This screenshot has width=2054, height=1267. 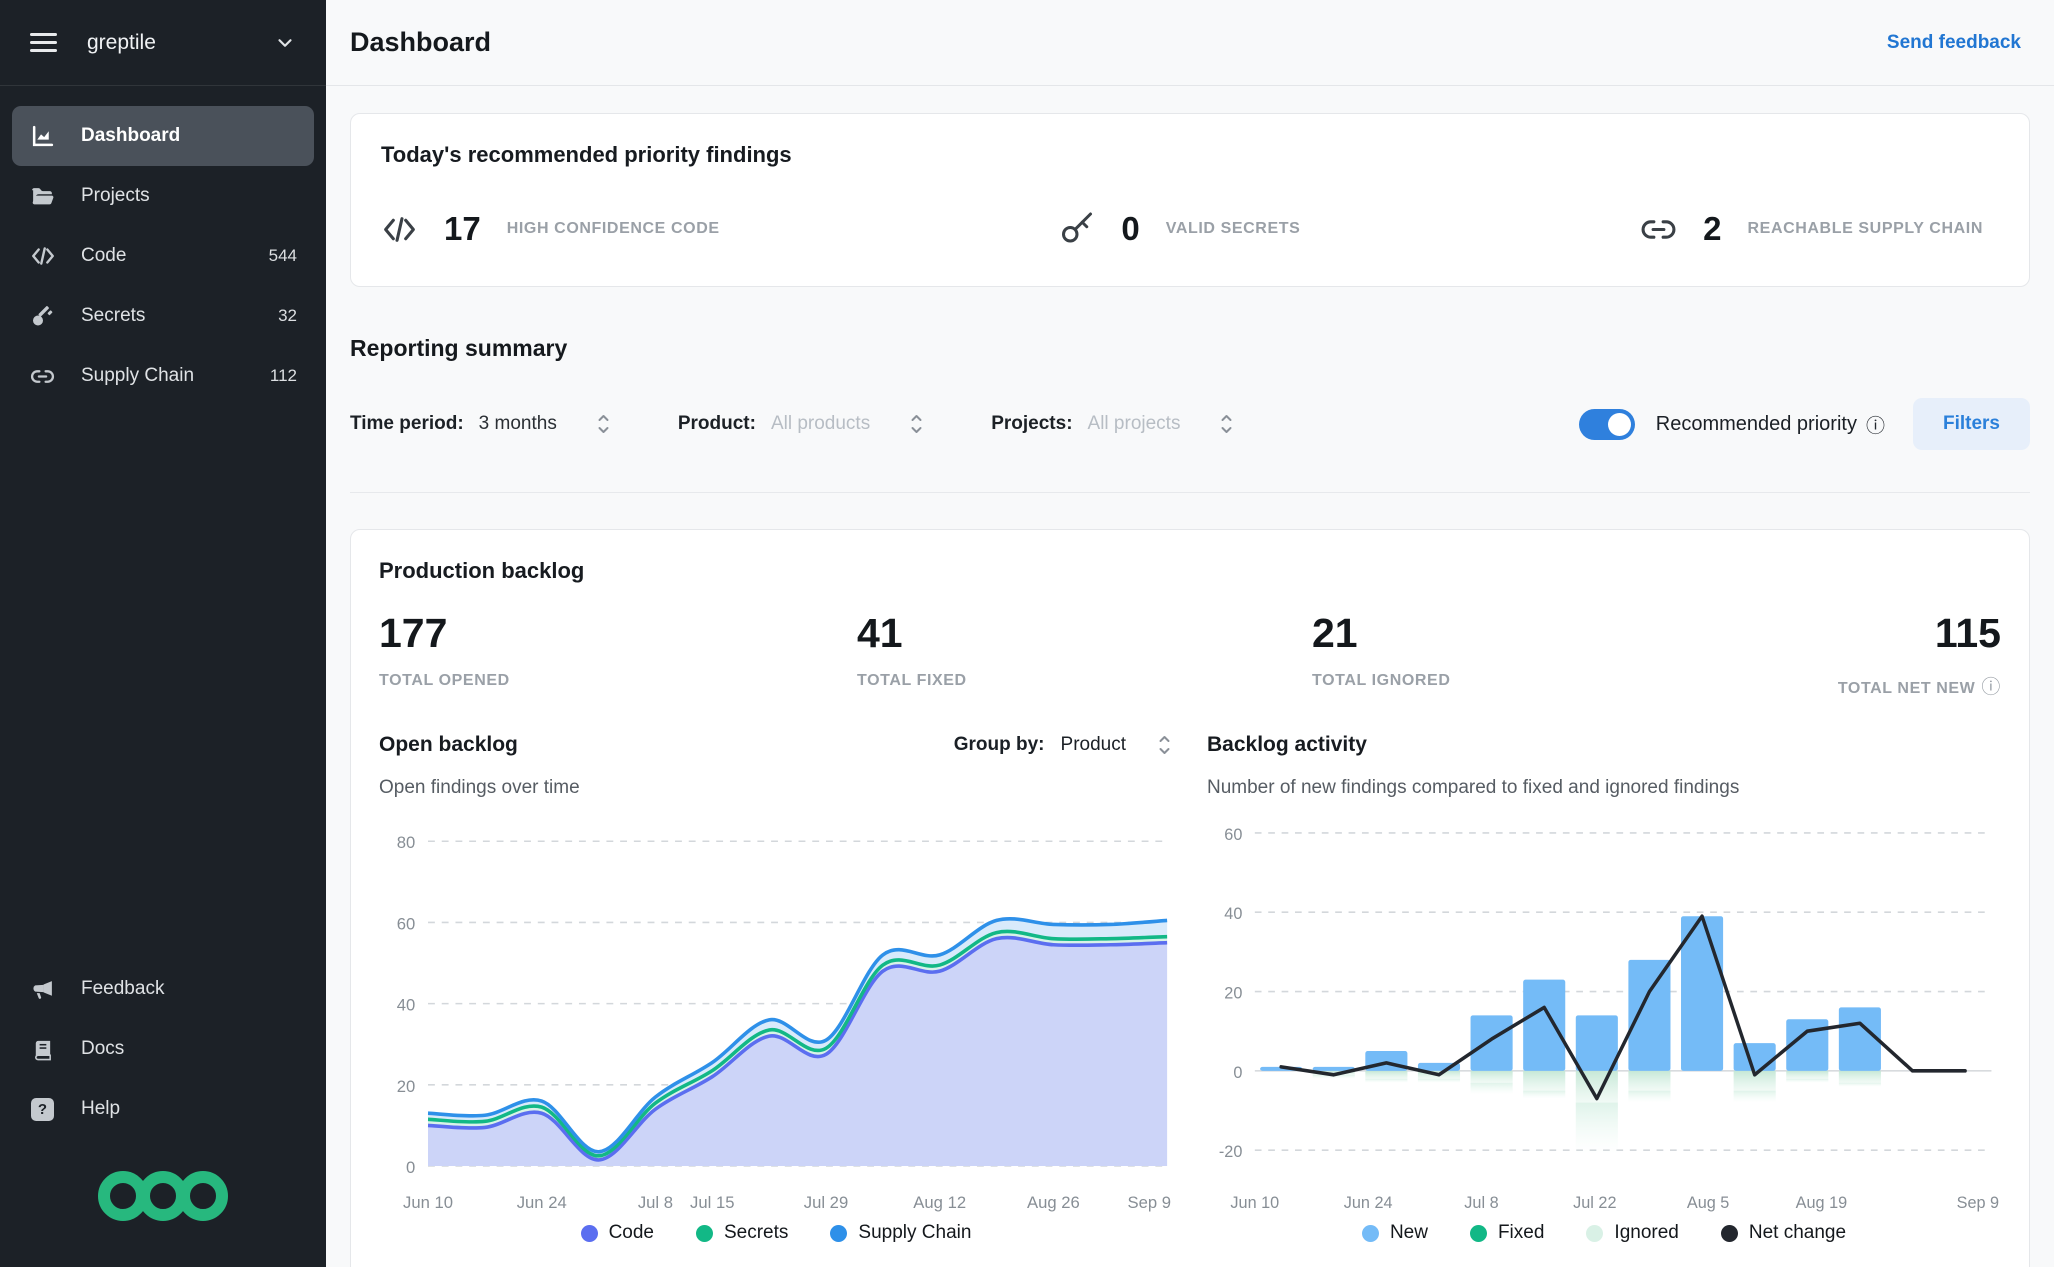 I want to click on stat-label: TOTAL OPENED, so click(x=444, y=680).